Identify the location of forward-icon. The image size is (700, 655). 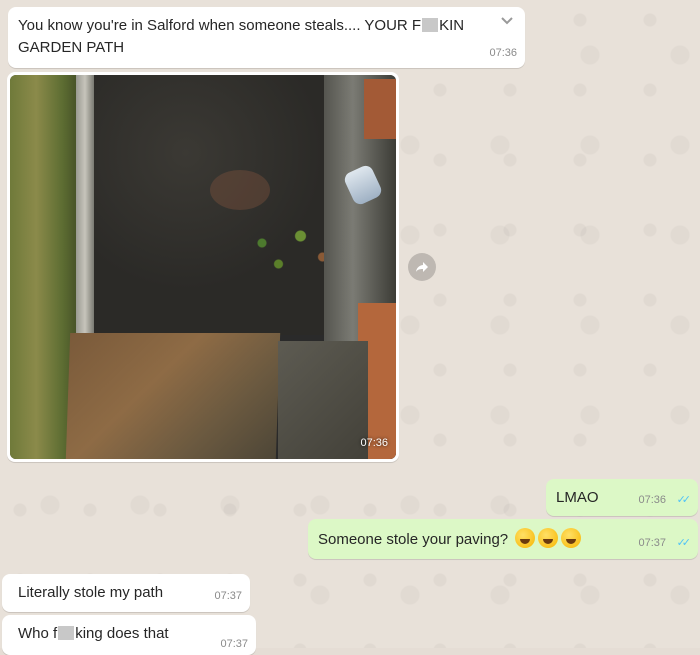
(422, 267).